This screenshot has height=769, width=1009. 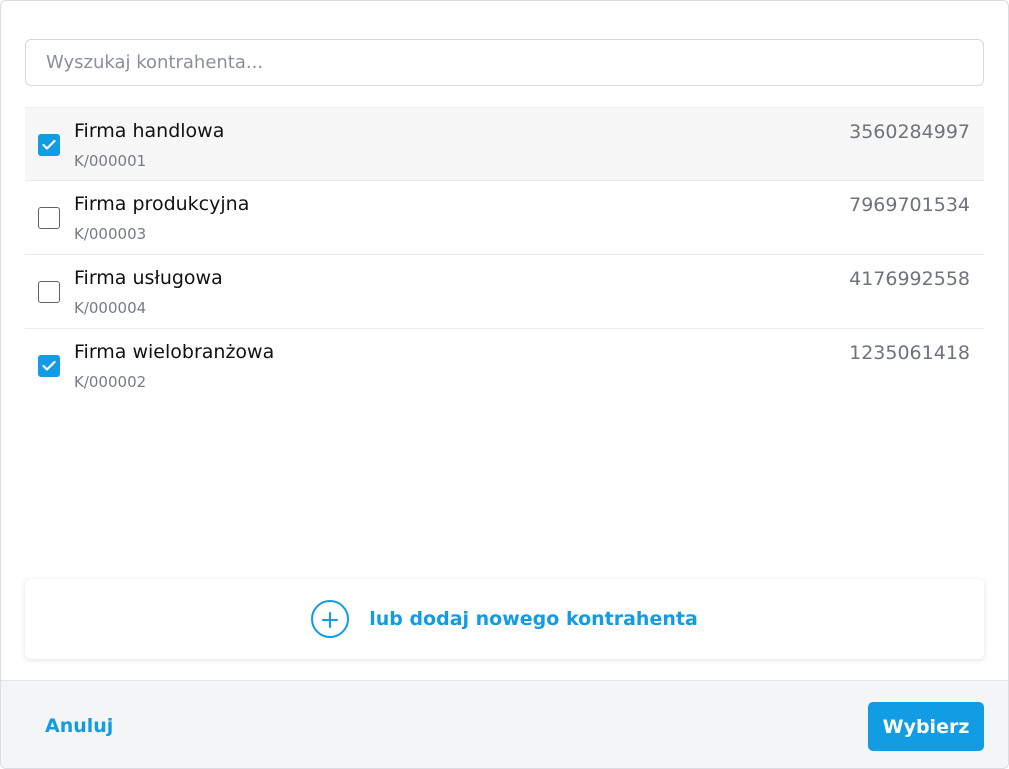 I want to click on cancel-button: Anuluj, so click(x=79, y=726).